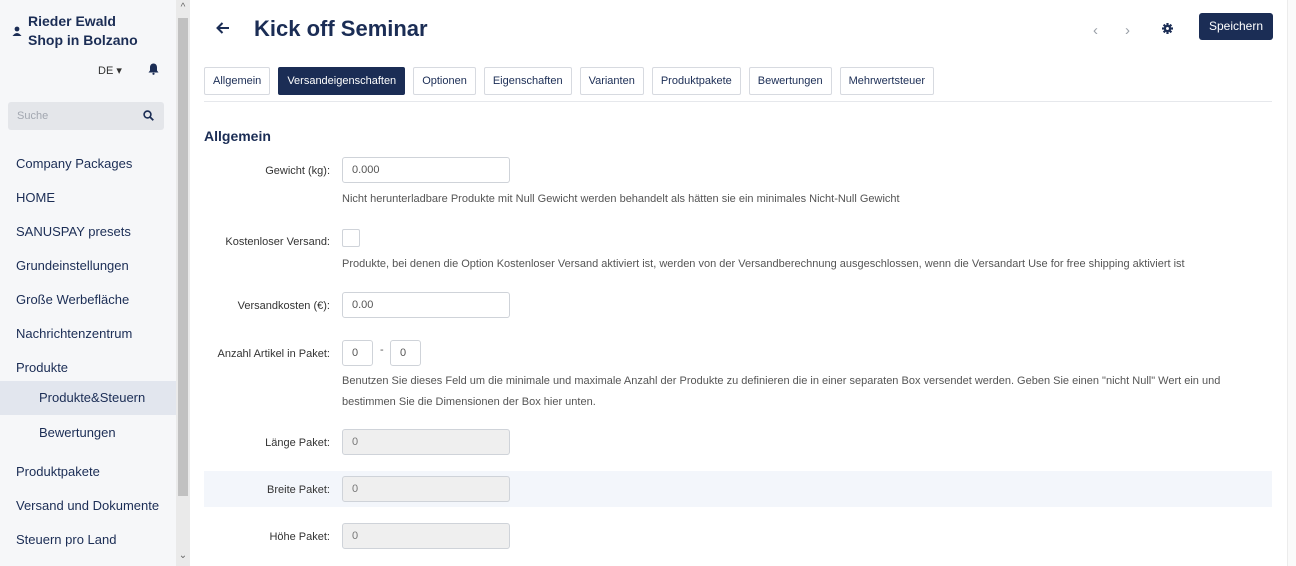 This screenshot has height=566, width=1296. What do you see at coordinates (183, 555) in the screenshot?
I see `scroll-down-icon: ⌄` at bounding box center [183, 555].